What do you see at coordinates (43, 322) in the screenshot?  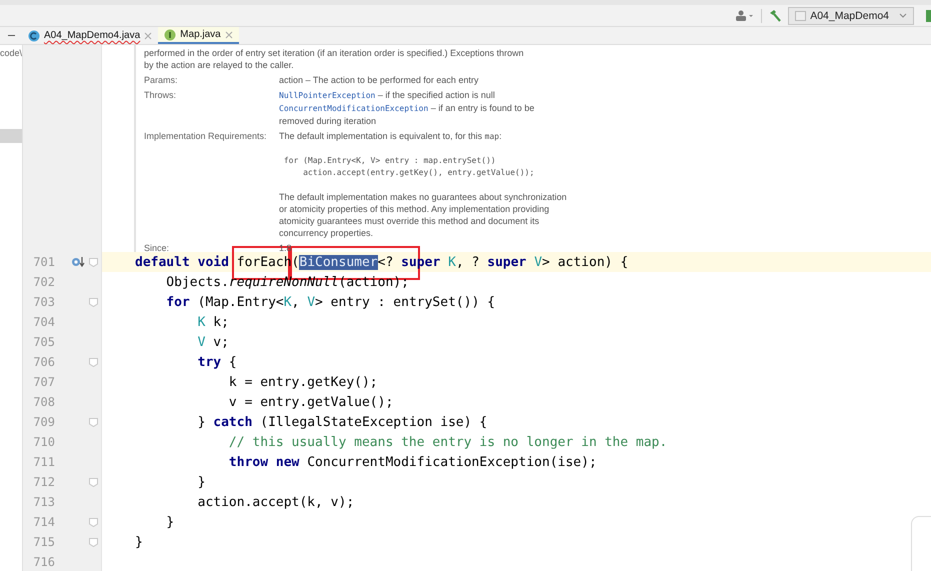 I see `line-number: 704` at bounding box center [43, 322].